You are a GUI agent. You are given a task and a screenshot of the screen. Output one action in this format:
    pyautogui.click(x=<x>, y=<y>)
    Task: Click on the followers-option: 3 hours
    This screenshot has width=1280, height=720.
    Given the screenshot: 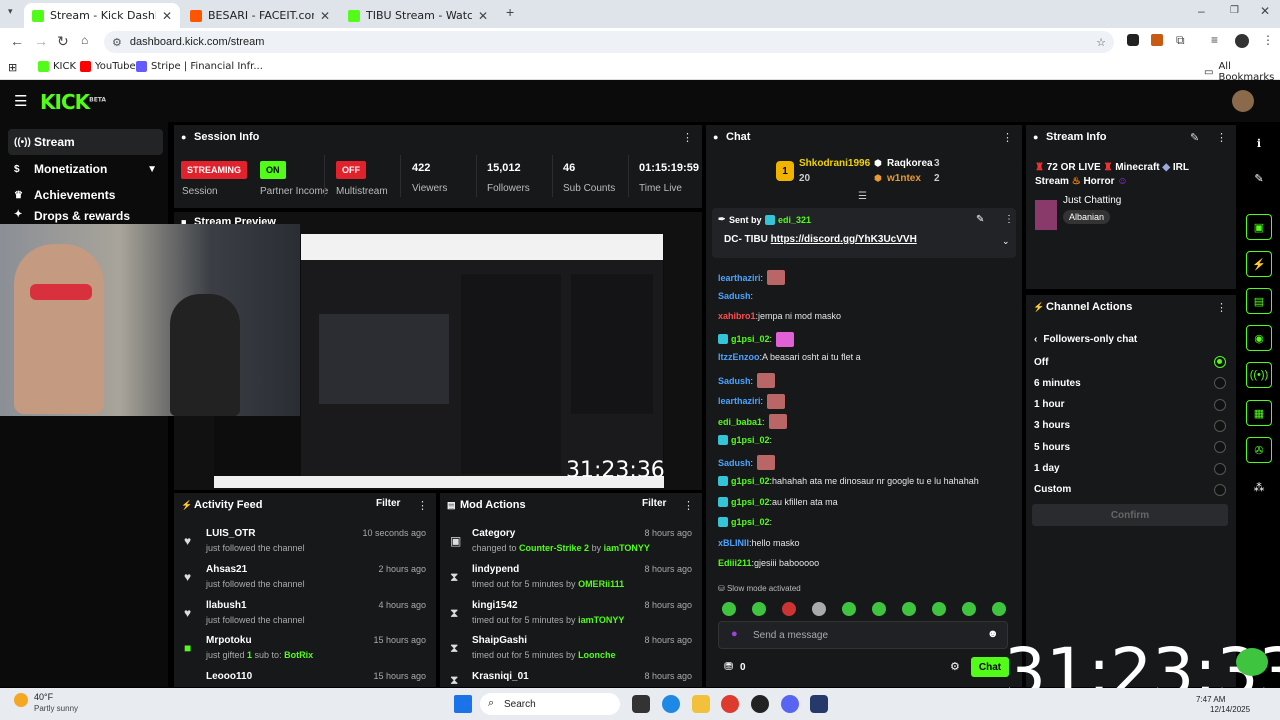 What is the action you would take?
    pyautogui.click(x=1130, y=426)
    